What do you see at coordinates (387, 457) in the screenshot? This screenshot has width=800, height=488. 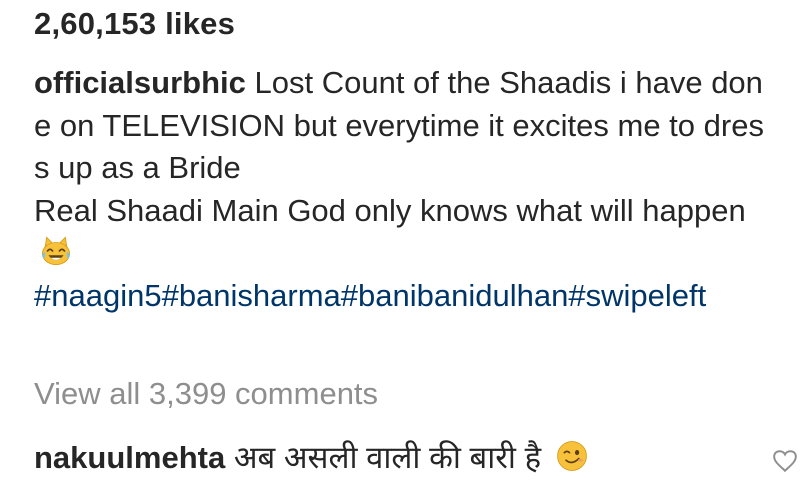 I see `comment-text: अब असली वाली की बारी है` at bounding box center [387, 457].